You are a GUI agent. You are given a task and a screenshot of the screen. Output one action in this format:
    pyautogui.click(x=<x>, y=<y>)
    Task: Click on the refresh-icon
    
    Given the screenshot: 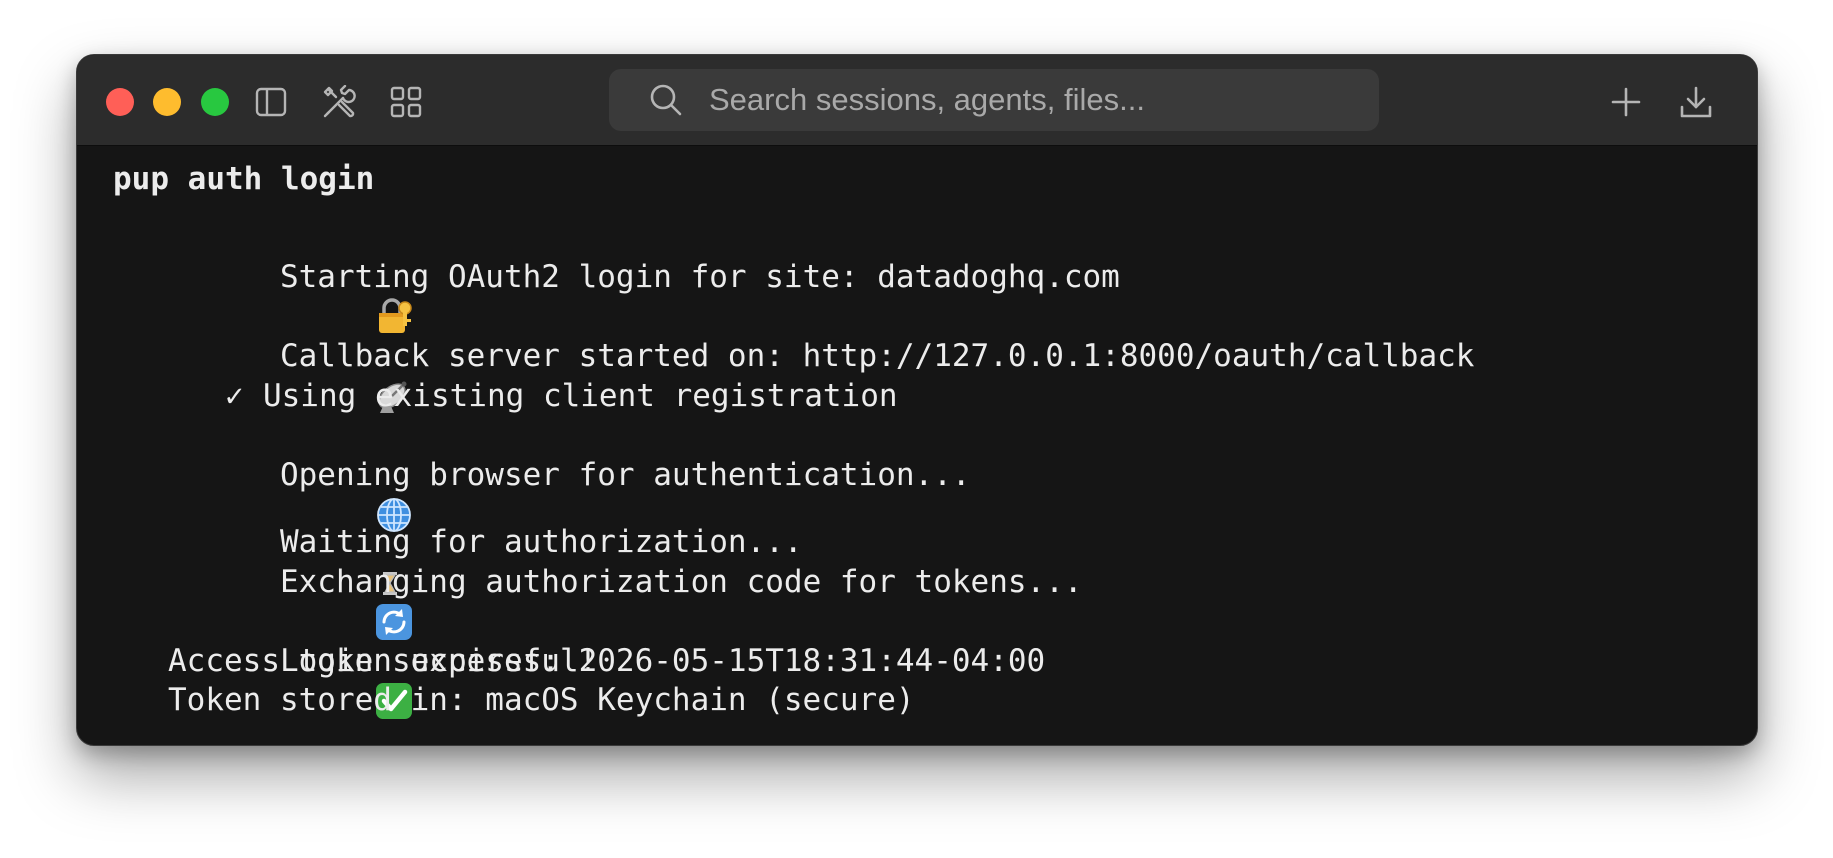 What is the action you would take?
    pyautogui.click(x=319, y=601)
    